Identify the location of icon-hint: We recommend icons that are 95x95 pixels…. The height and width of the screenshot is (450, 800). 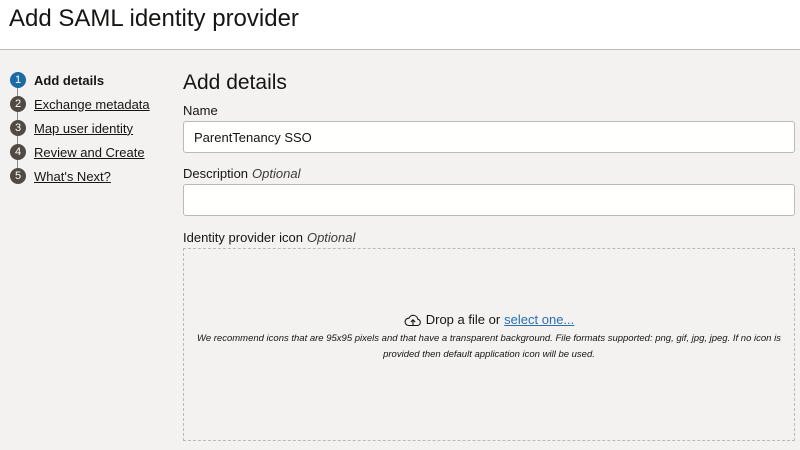
(489, 346).